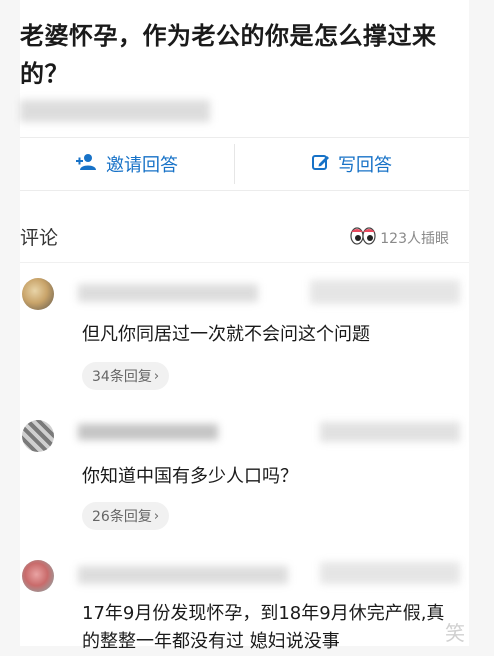 Image resolution: width=494 pixels, height=656 pixels. I want to click on bookmark-stat-label: 123人插眼, so click(414, 239).